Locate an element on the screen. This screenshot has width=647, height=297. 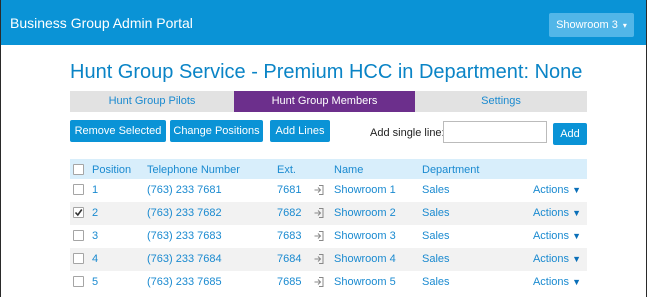
cell-telephone: (763) 233 7684 is located at coordinates (184, 259).